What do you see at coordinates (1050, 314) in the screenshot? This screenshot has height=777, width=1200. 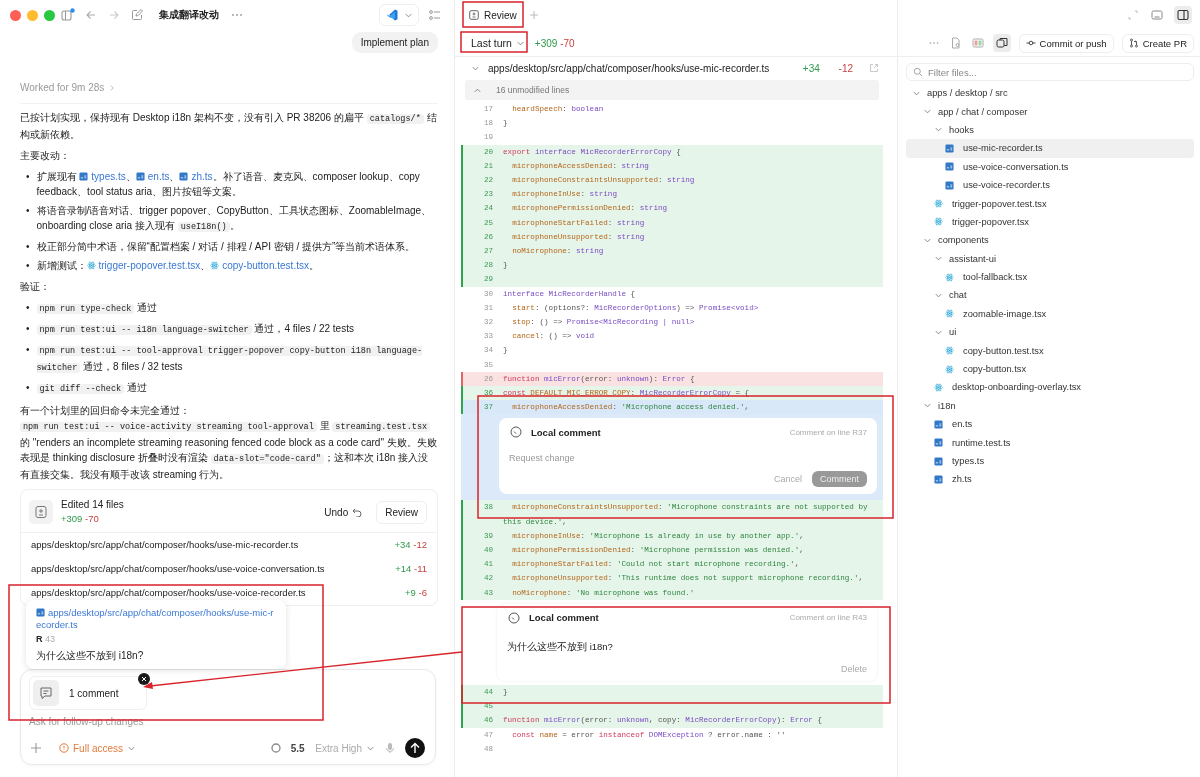 I see `file-item: zoomable-image.tsx` at bounding box center [1050, 314].